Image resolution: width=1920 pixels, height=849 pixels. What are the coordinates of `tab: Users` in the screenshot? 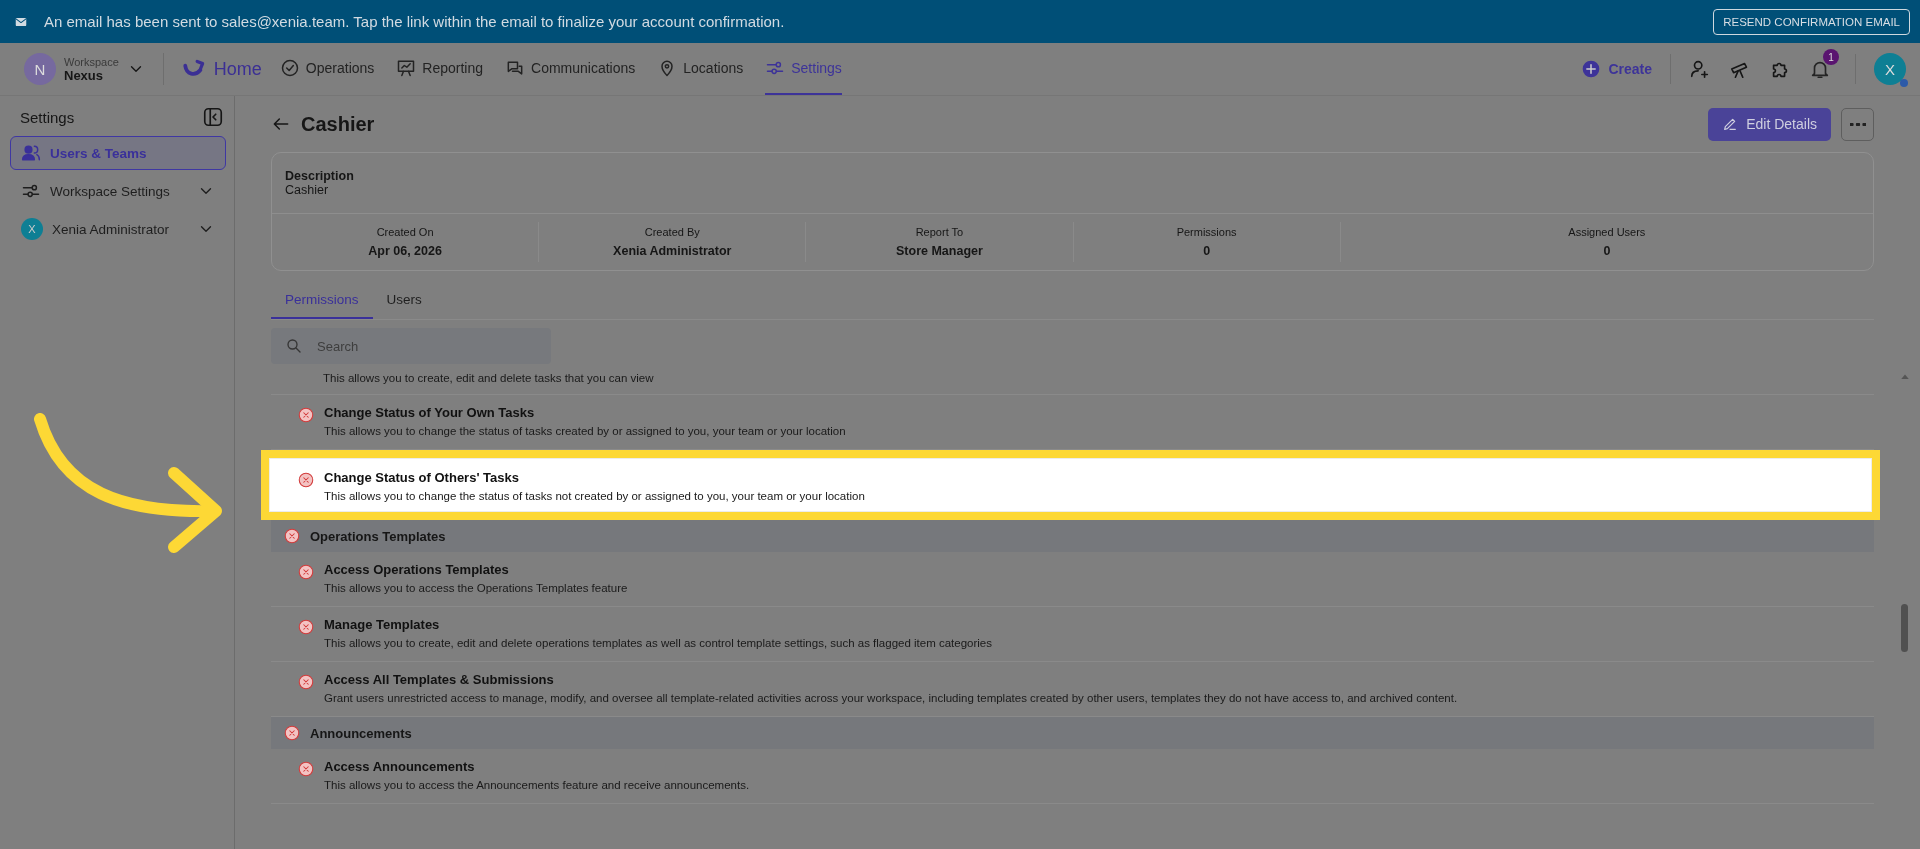 It's located at (404, 300).